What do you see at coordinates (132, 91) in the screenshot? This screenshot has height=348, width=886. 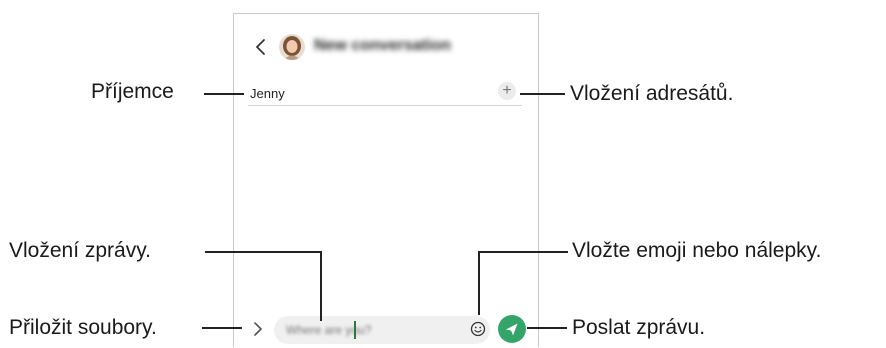 I see `callout-recipient: Příjemce` at bounding box center [132, 91].